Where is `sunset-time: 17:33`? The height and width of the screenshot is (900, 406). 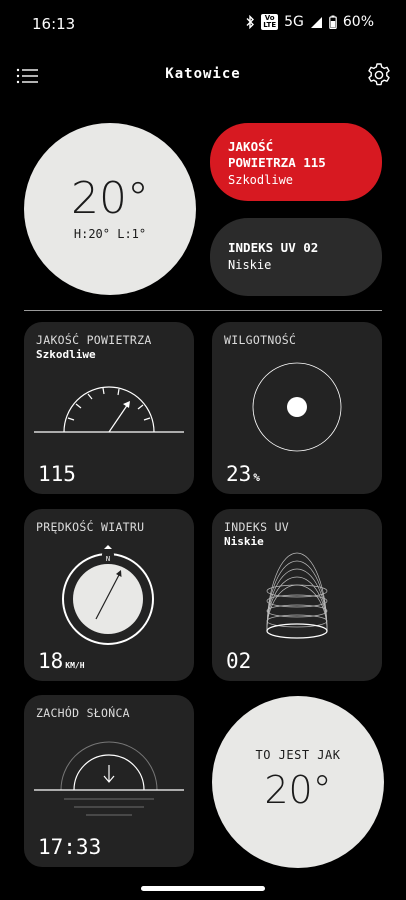 sunset-time: 17:33 is located at coordinates (70, 847).